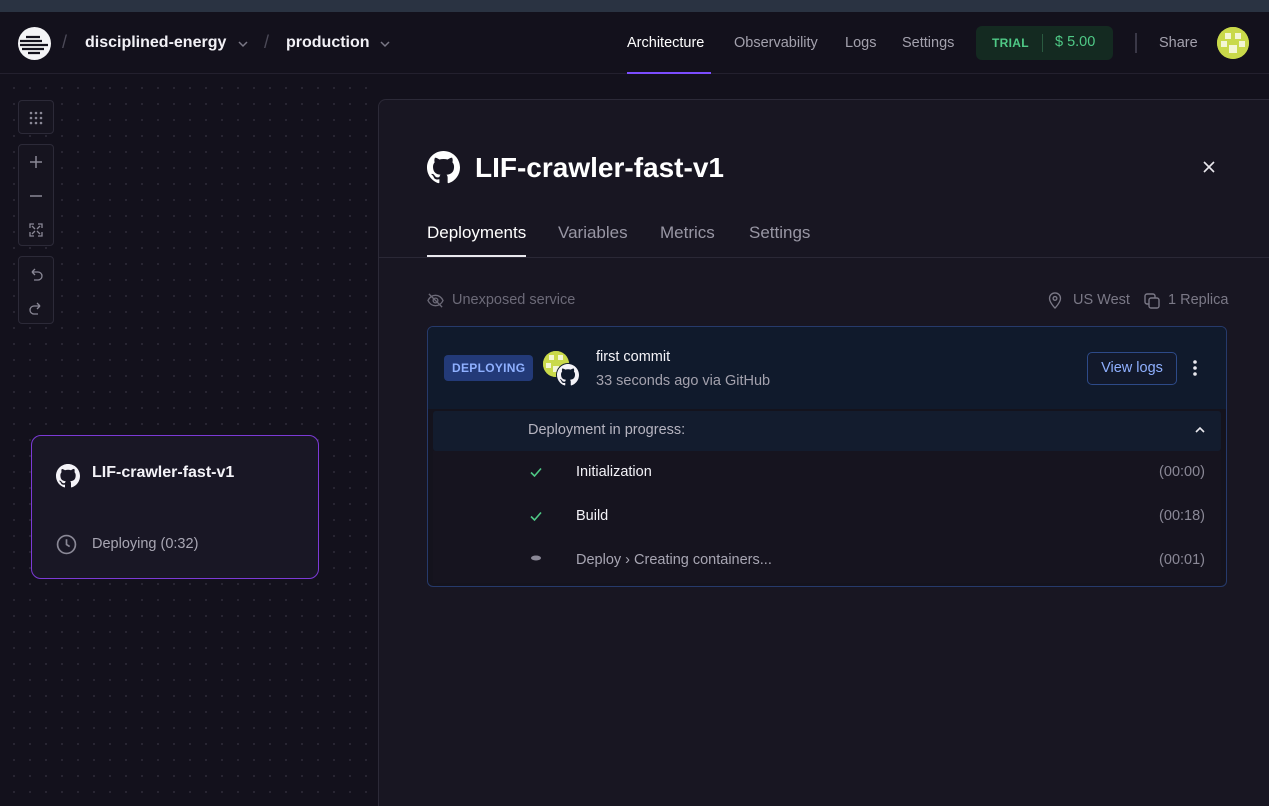 The height and width of the screenshot is (806, 1269). I want to click on panel-tabs: Deployments Variables Metrics Settings, so click(824, 234).